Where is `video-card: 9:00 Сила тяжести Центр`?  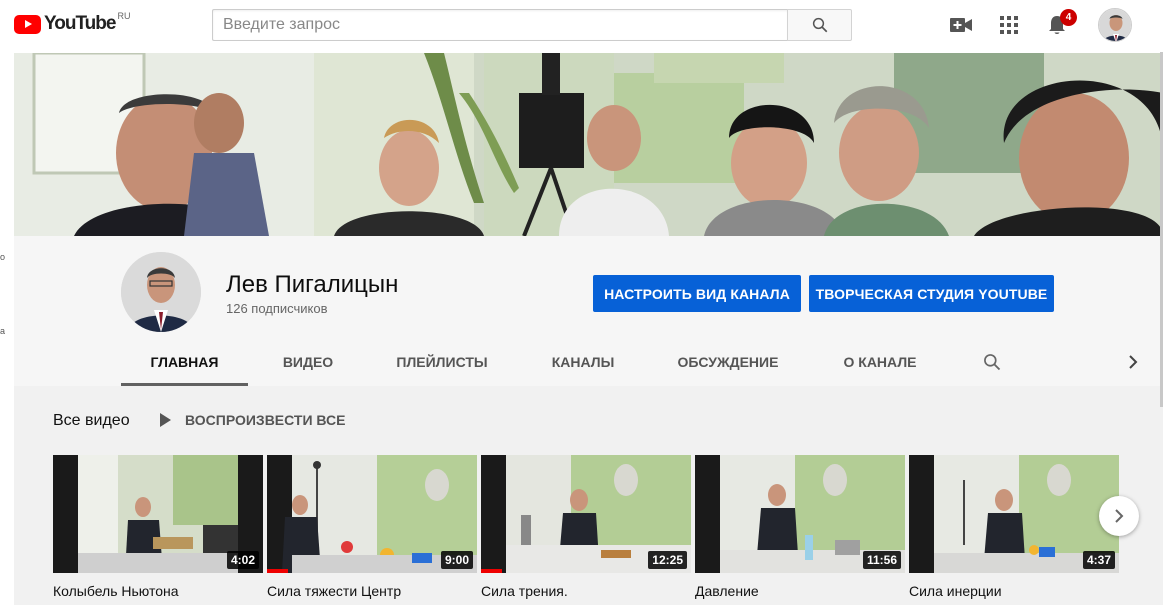 video-card: 9:00 Сила тяжести Центр is located at coordinates (372, 527).